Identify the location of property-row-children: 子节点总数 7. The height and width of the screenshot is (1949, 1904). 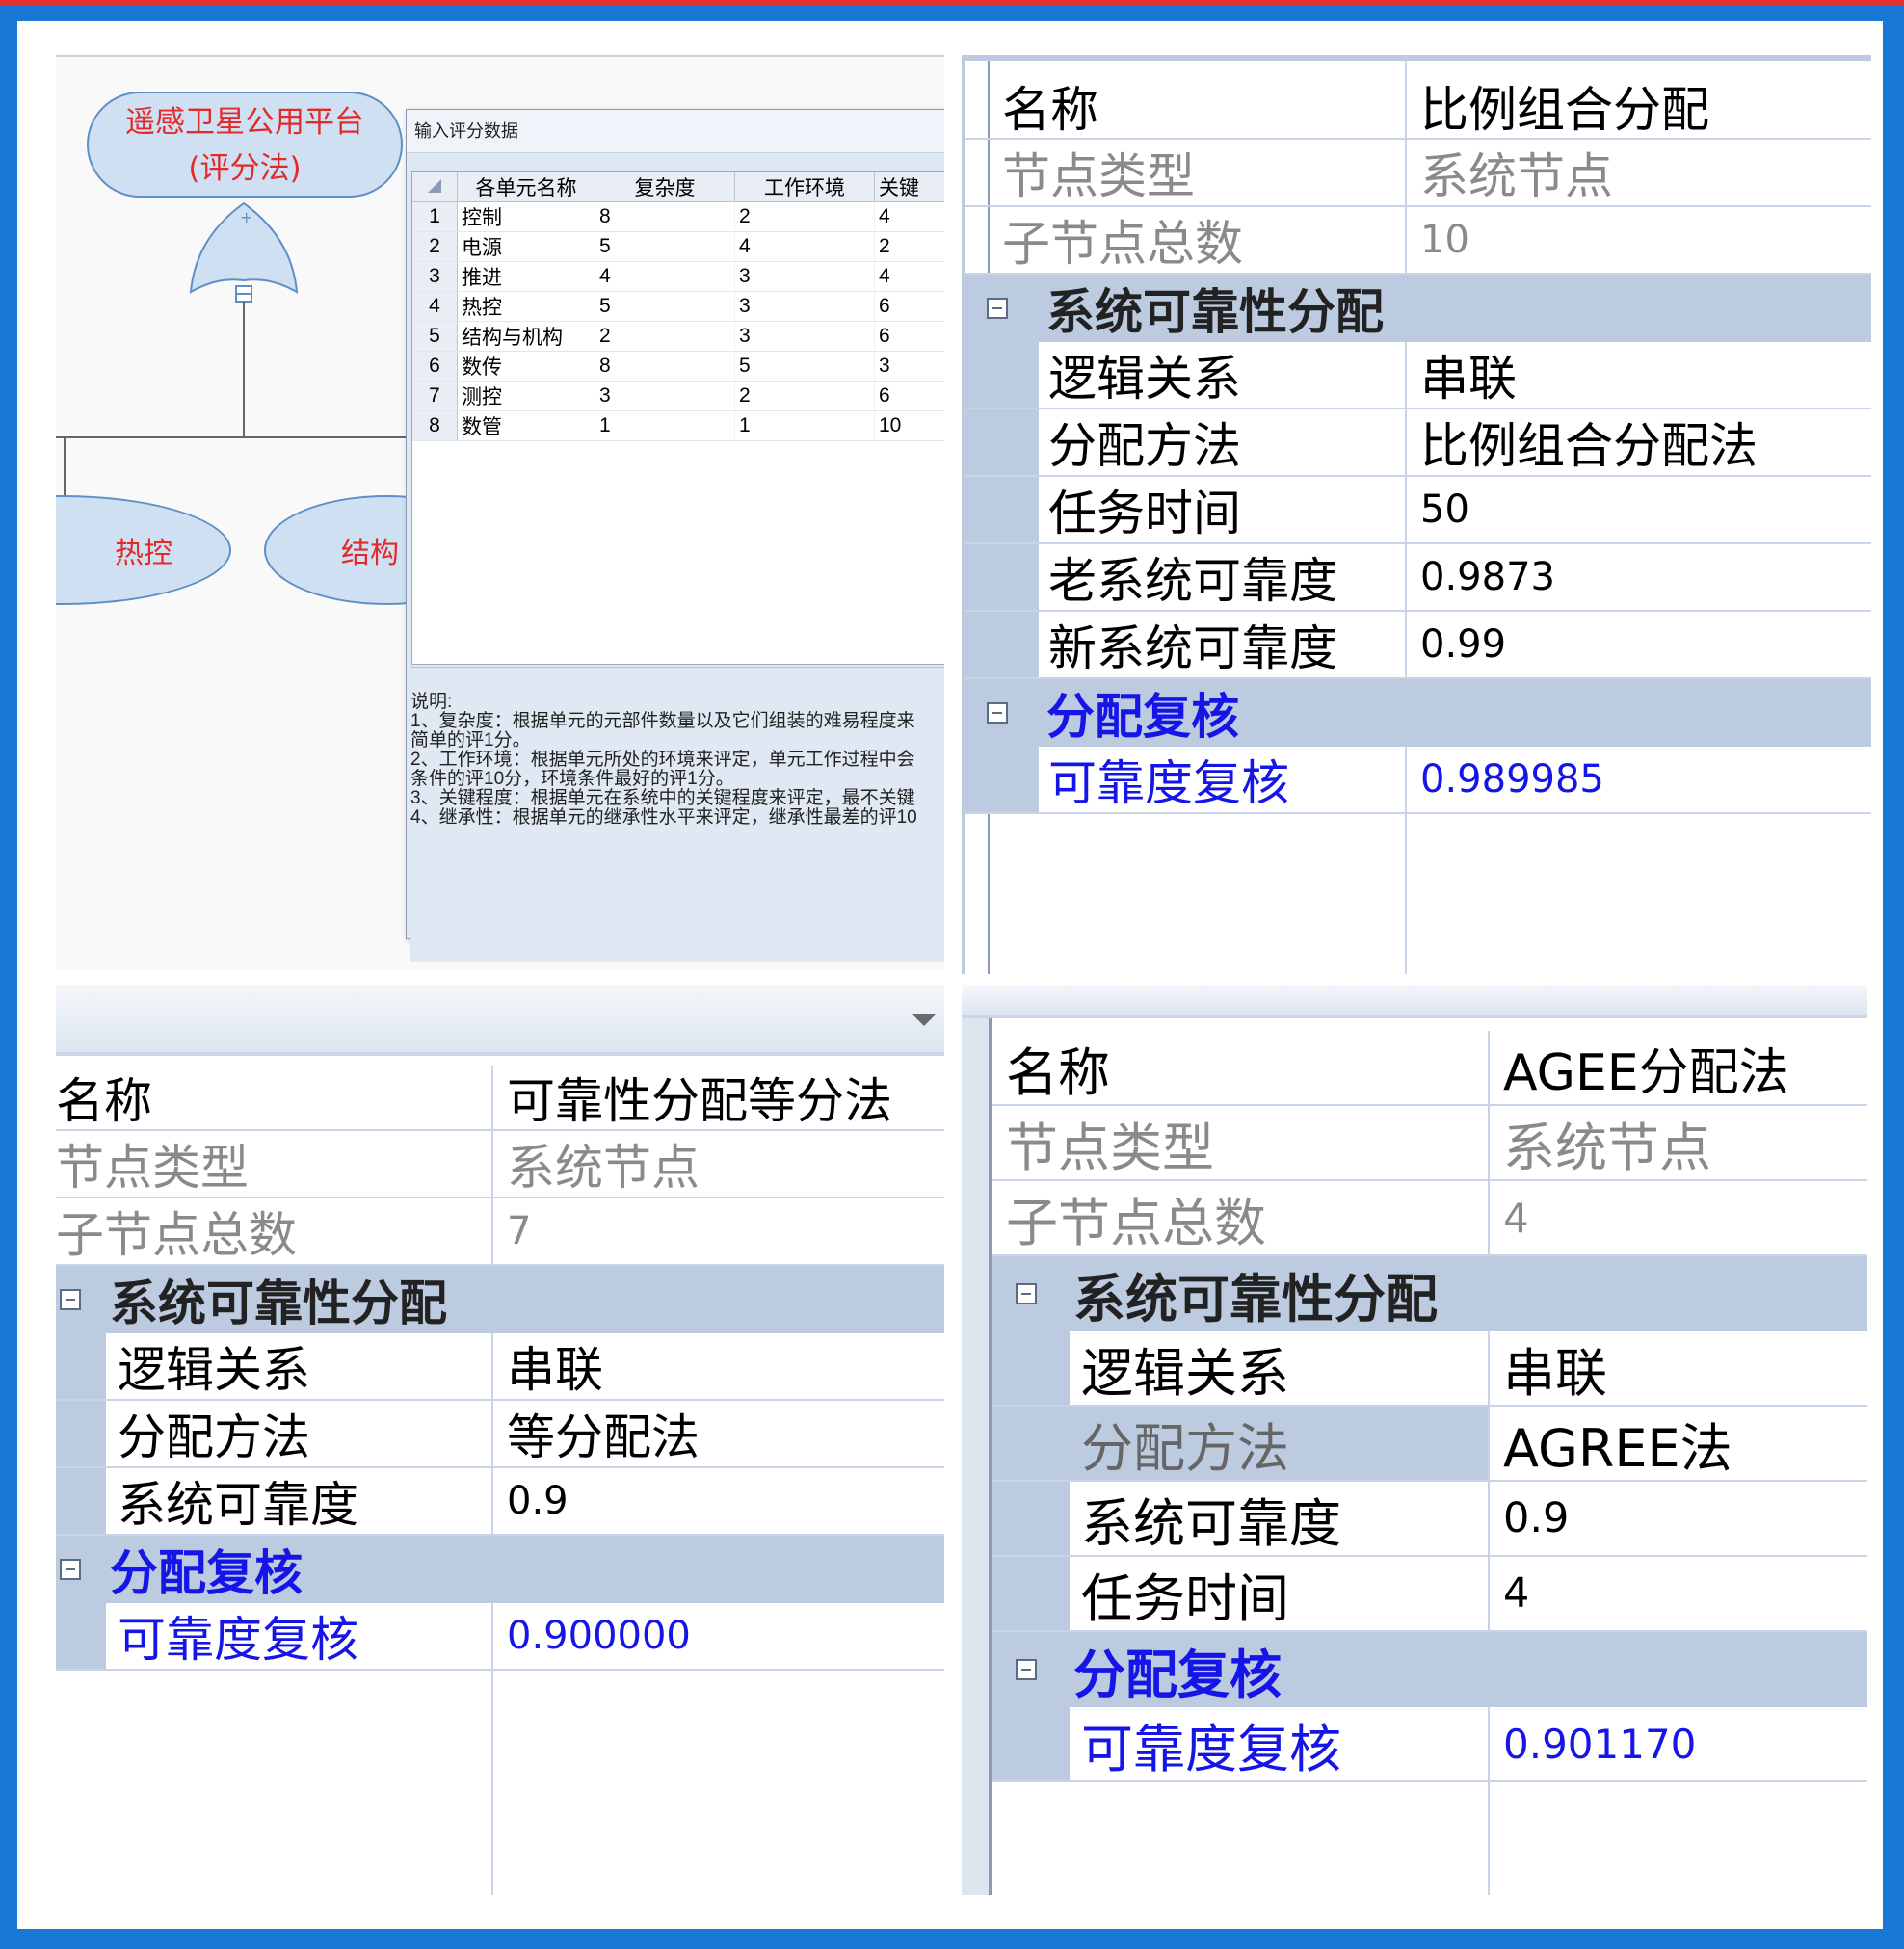
(500, 1232).